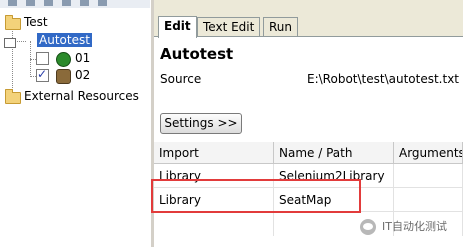  I want to click on external-resources-icon, so click(13, 96).